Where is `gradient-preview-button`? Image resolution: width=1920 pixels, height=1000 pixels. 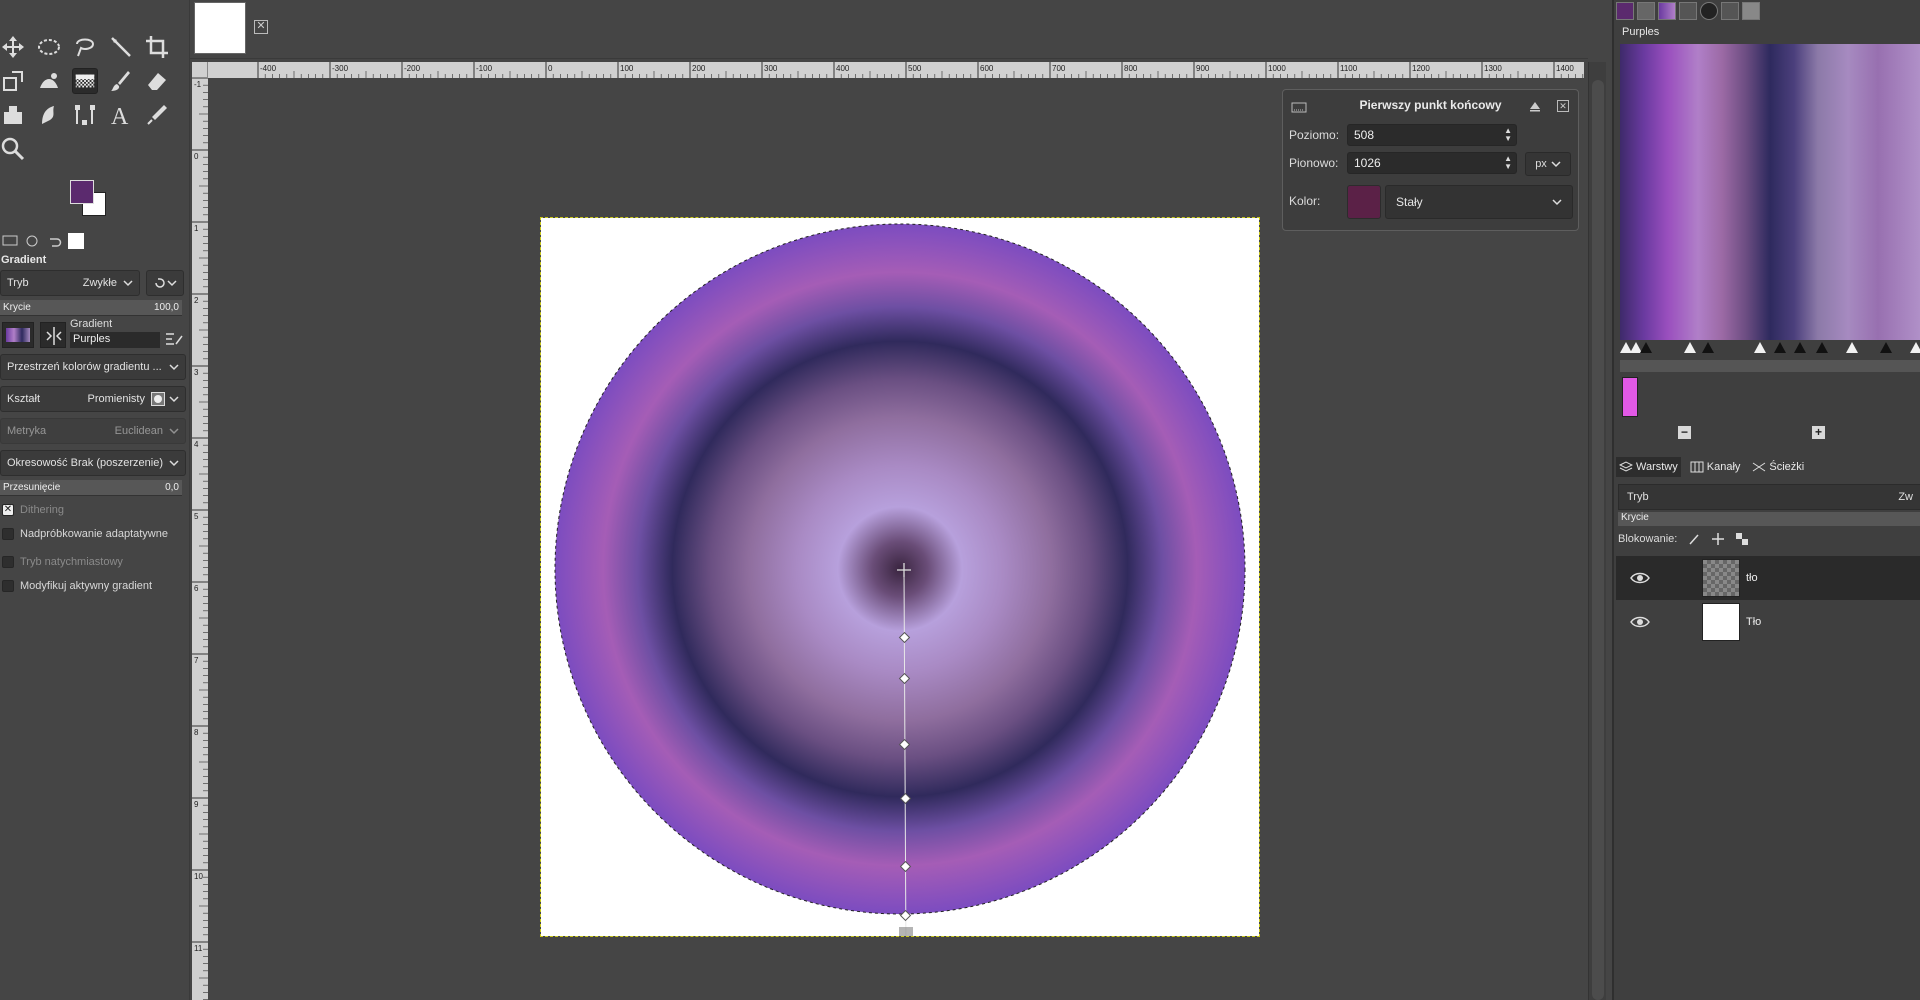 gradient-preview-button is located at coordinates (18, 335).